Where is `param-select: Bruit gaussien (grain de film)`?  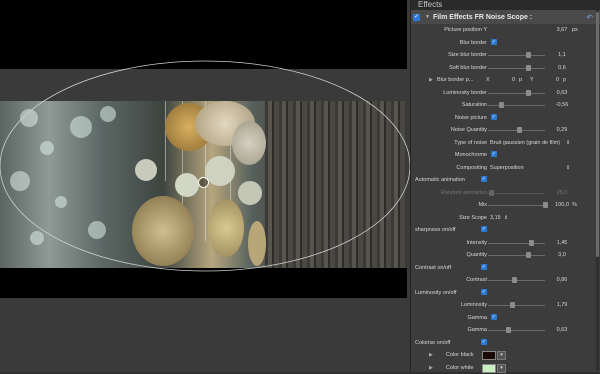
param-select: Bruit gaussien (grain de film) is located at coordinates (525, 143).